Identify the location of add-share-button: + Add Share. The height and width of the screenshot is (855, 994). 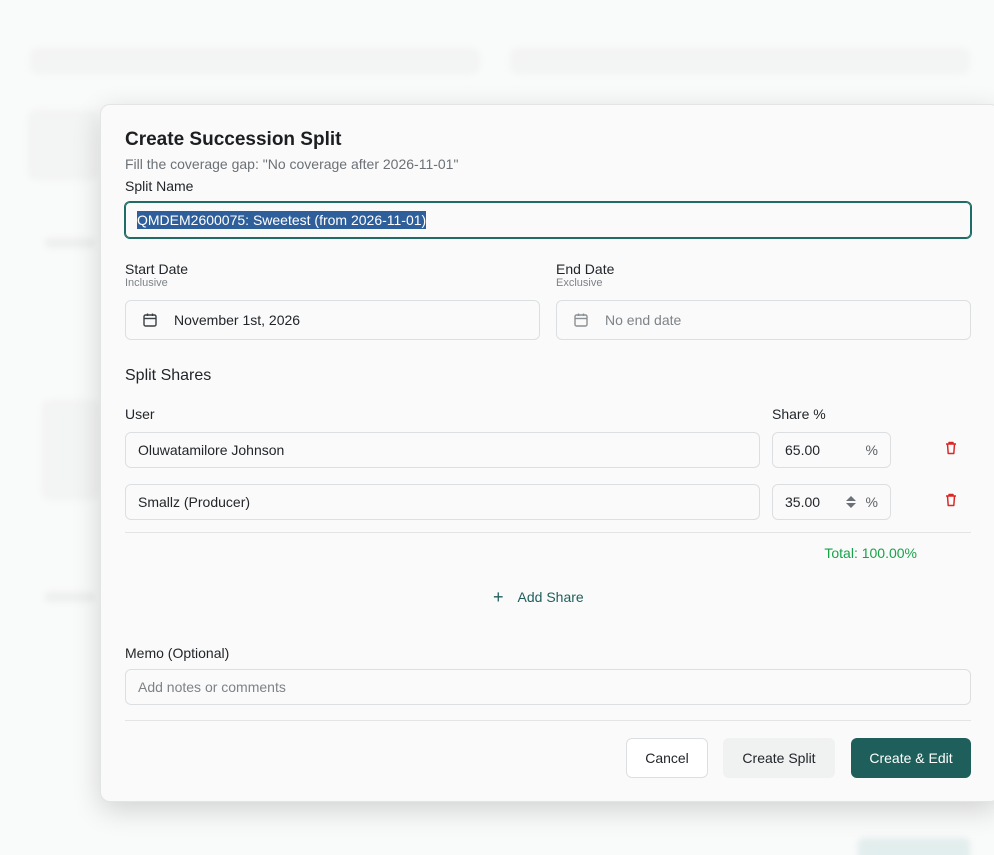
(538, 597).